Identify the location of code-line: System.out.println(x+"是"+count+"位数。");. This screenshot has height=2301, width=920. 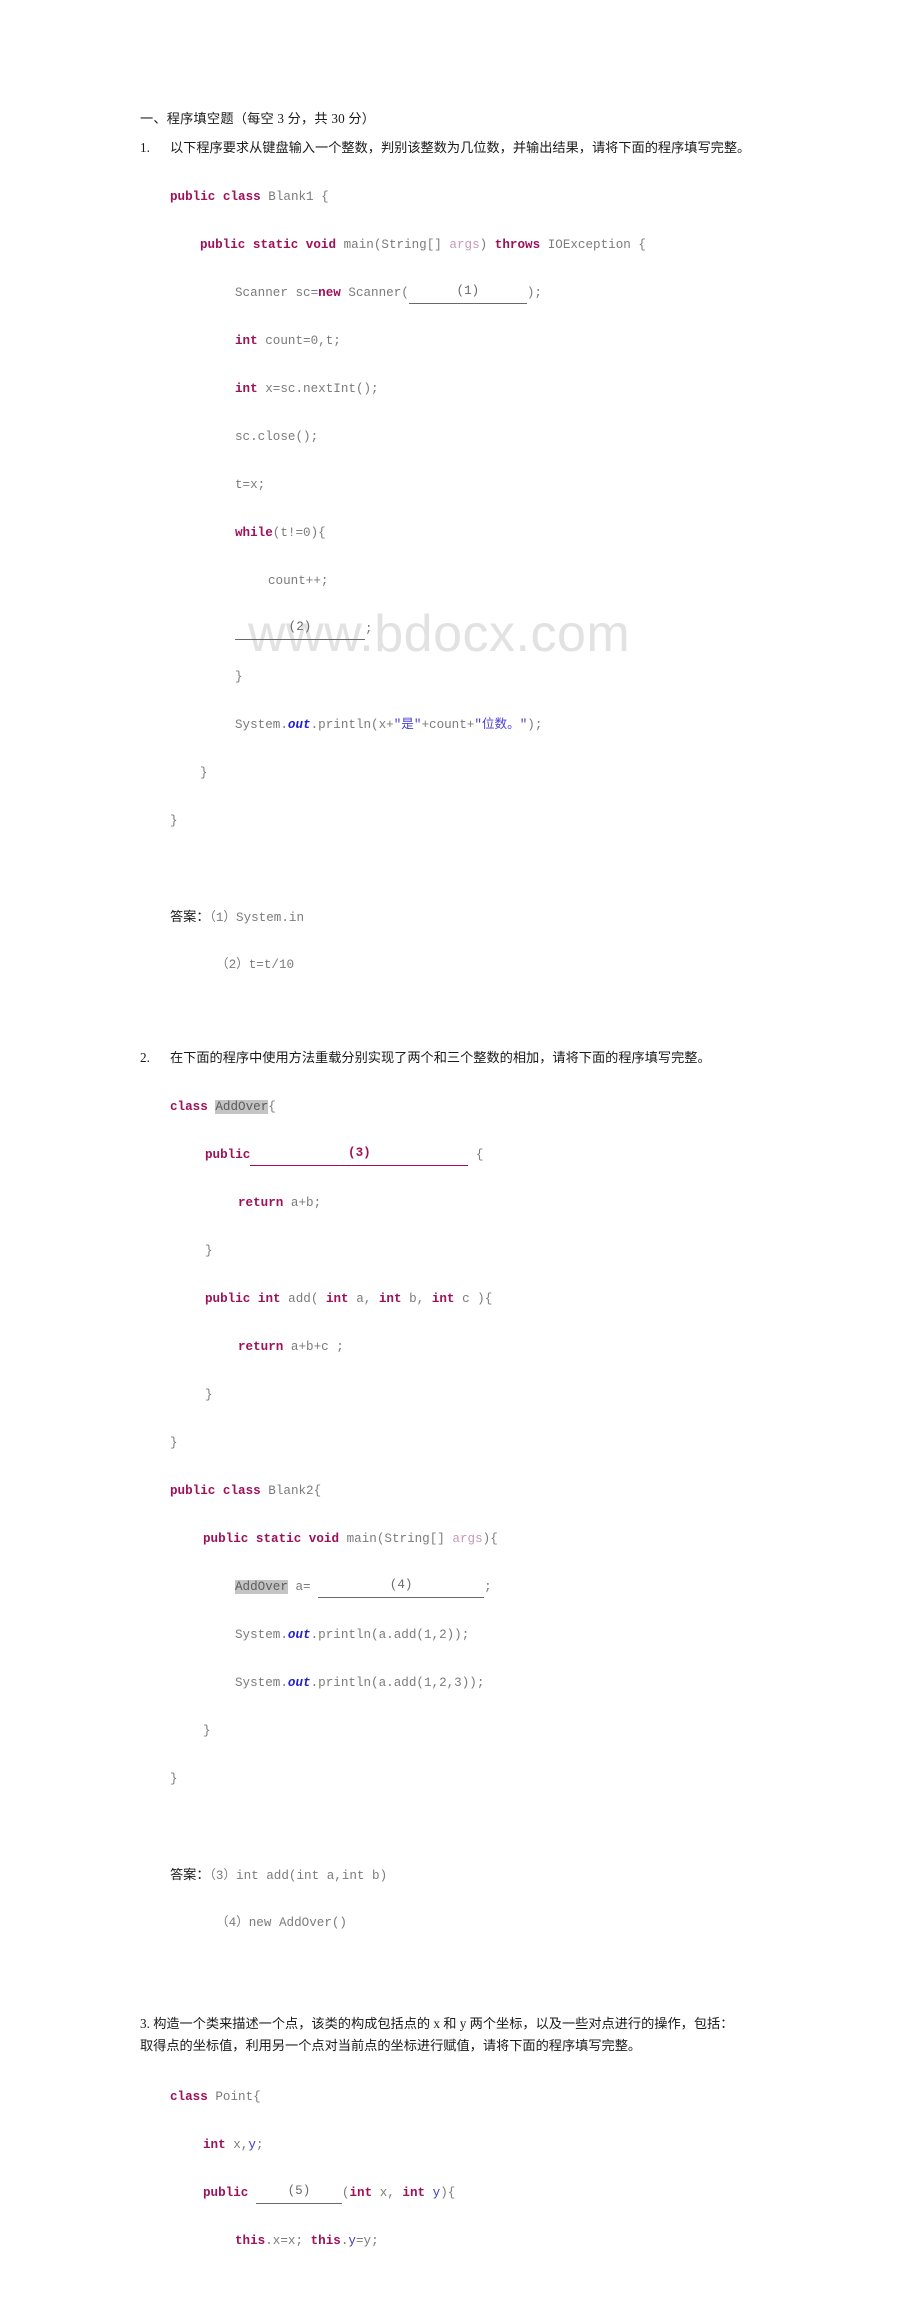
(389, 725).